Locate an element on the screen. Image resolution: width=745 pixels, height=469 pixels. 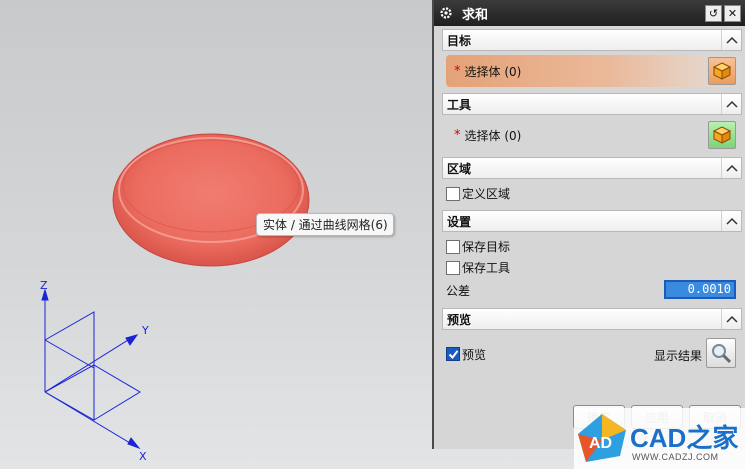
keep-tool-checkbox is located at coordinates (453, 267).